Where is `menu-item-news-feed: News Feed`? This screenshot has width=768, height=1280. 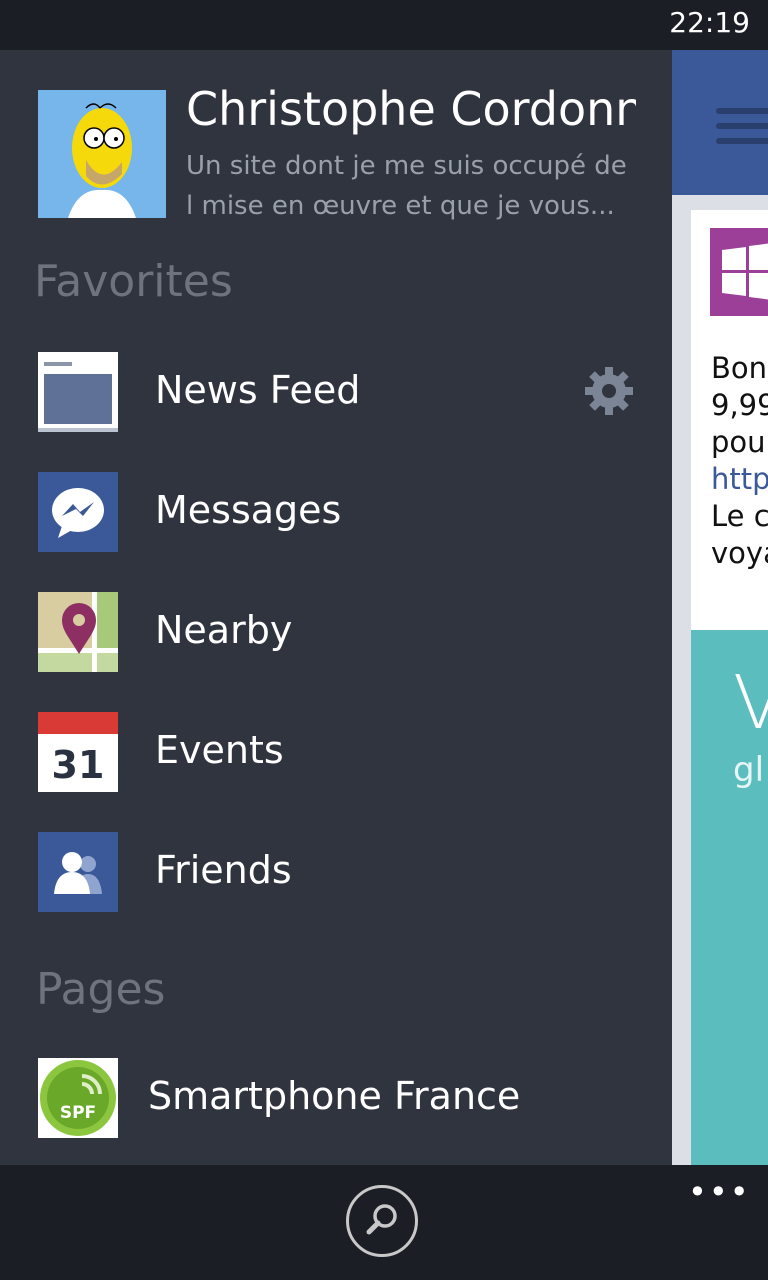 menu-item-news-feed: News Feed is located at coordinates (336, 393).